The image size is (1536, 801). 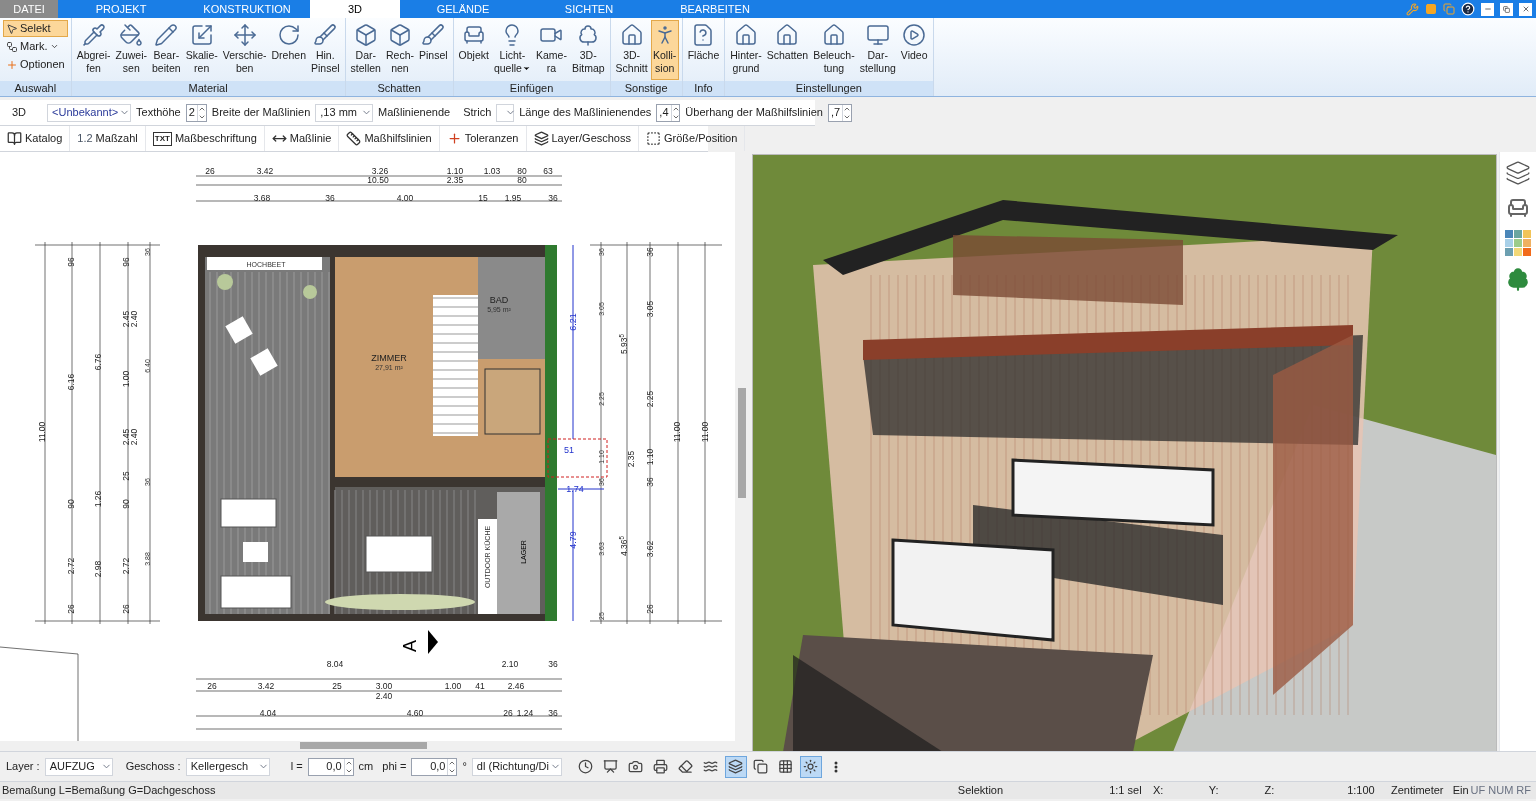 What do you see at coordinates (1518, 243) in the screenshot?
I see `color-palette-icon` at bounding box center [1518, 243].